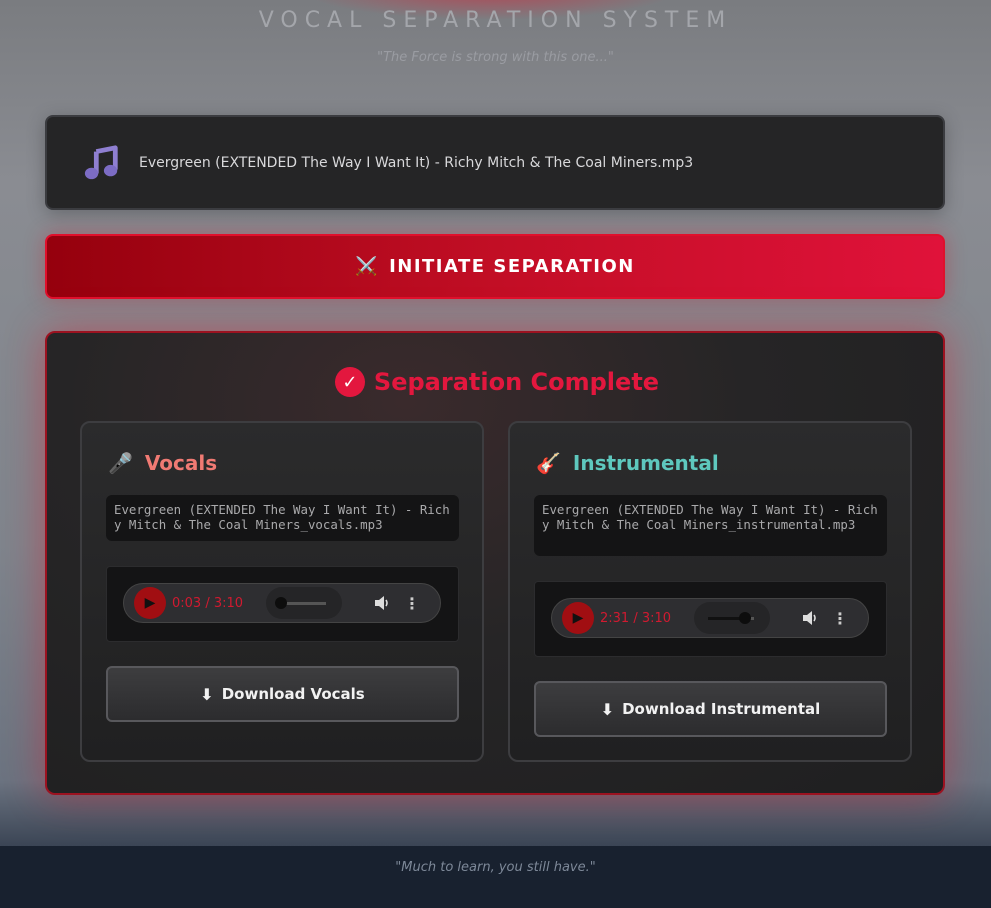 This screenshot has height=908, width=991. What do you see at coordinates (349, 382) in the screenshot?
I see `check-circle-icon: ✓` at bounding box center [349, 382].